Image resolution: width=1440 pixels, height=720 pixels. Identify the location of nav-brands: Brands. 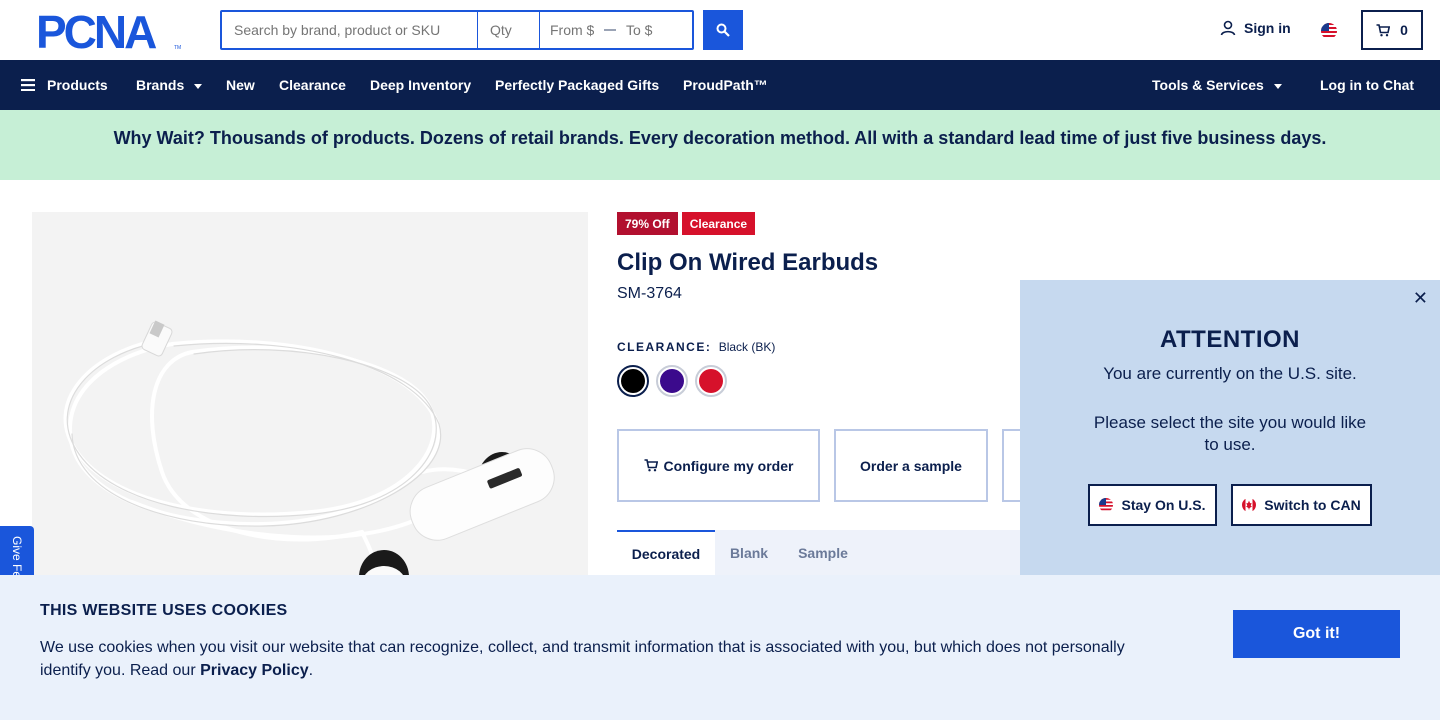
(169, 85).